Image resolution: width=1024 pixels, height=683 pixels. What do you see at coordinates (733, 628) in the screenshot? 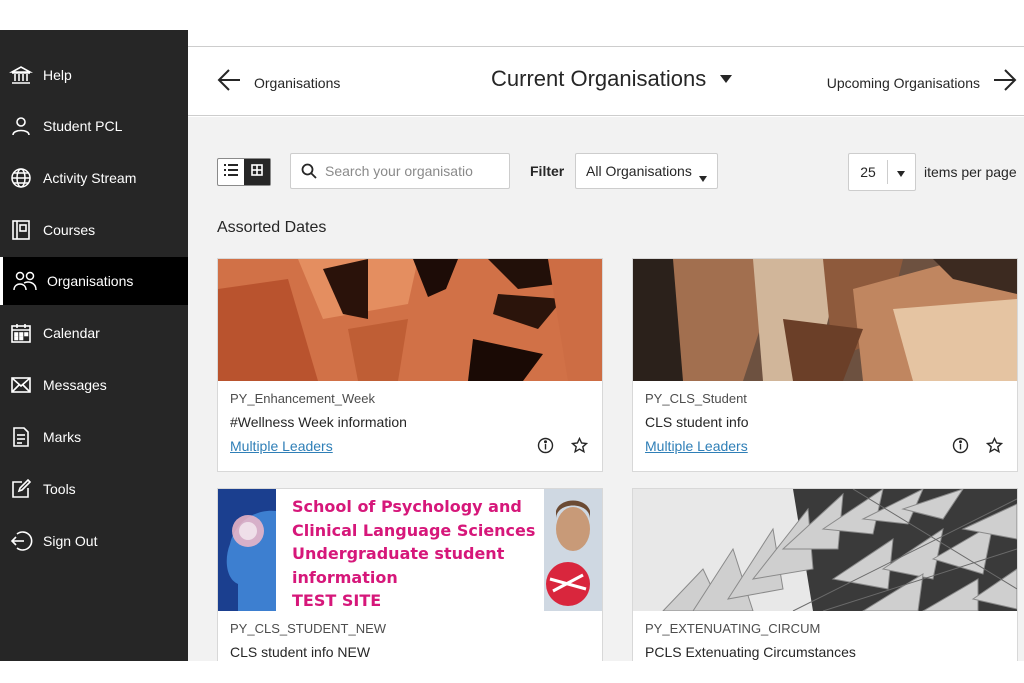
I see `card-org-id: PY_EXTENUATING_CIRCUM` at bounding box center [733, 628].